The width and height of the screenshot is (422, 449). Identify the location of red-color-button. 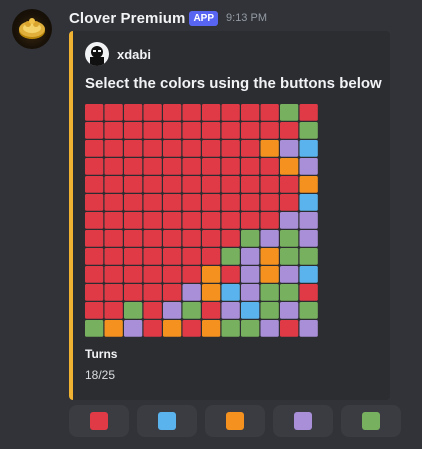
(99, 421).